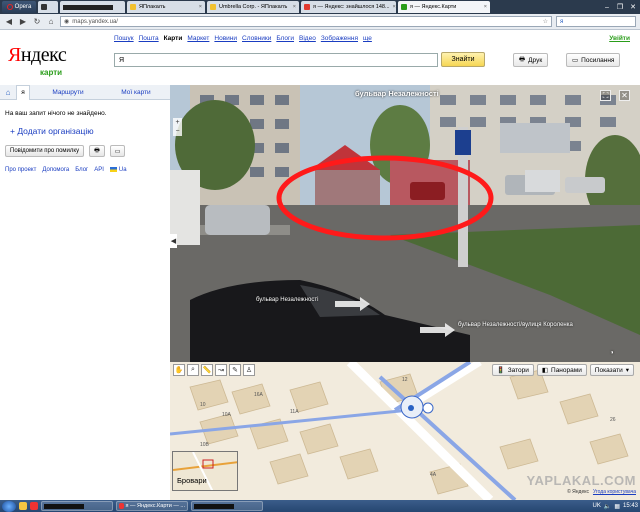  I want to click on about-link: Про проект, so click(20, 170).